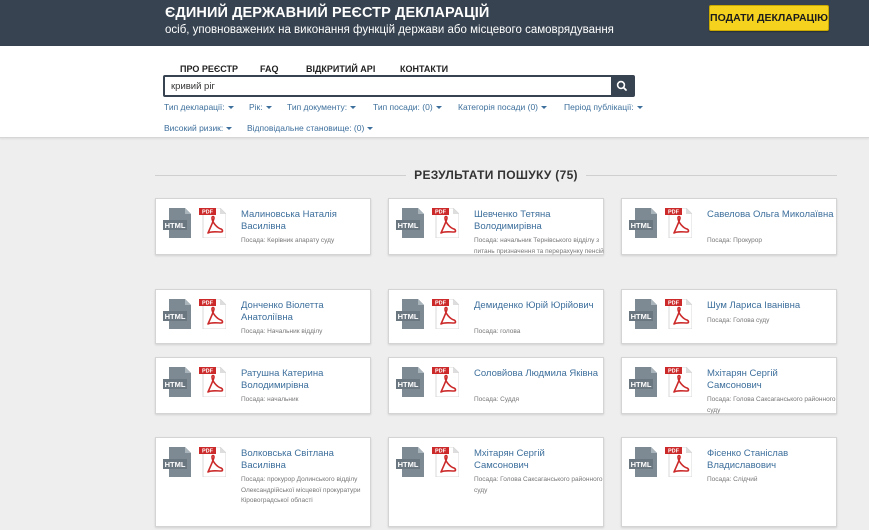  I want to click on filter-responsible-position: Відповідальне становище: (0), so click(310, 128).